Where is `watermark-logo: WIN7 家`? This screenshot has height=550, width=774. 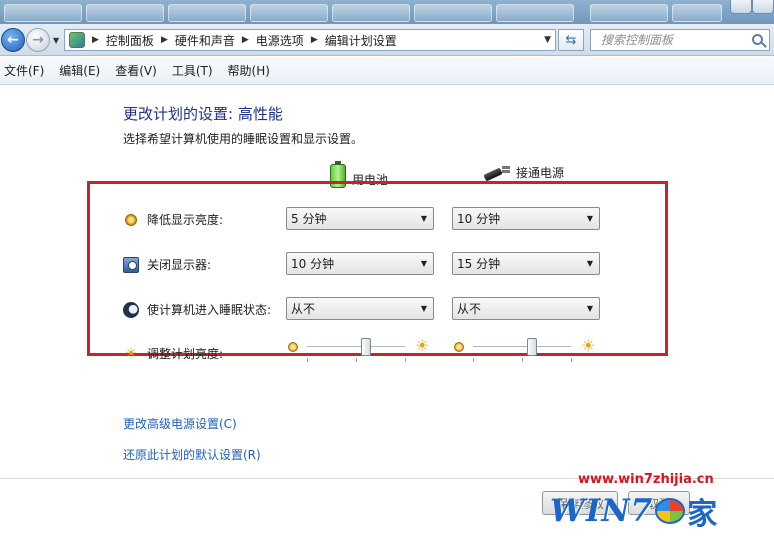
watermark-logo: WIN7 家 is located at coordinates (662, 511).